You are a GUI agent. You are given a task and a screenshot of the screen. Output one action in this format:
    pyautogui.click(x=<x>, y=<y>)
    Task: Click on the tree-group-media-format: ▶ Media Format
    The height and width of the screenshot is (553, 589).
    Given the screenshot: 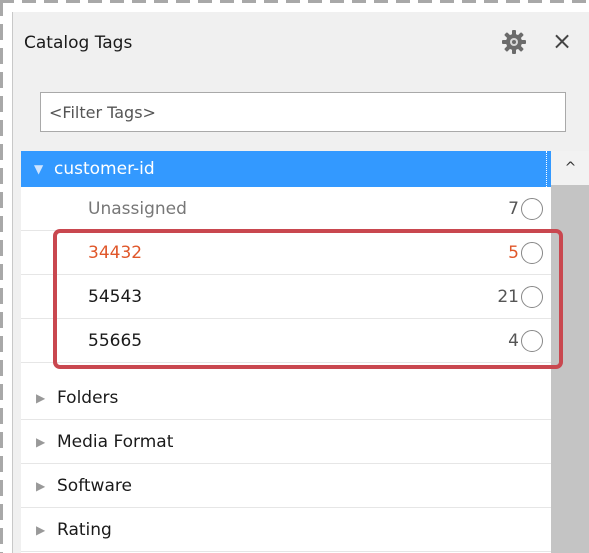 What is the action you would take?
    pyautogui.click(x=286, y=442)
    